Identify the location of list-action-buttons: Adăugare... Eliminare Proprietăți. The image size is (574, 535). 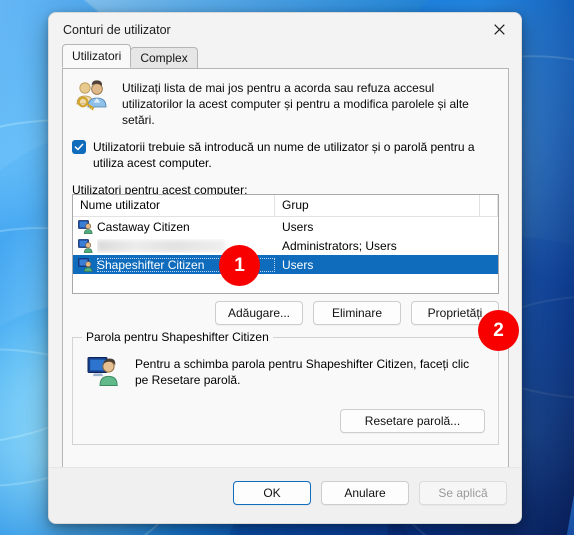
(285, 313).